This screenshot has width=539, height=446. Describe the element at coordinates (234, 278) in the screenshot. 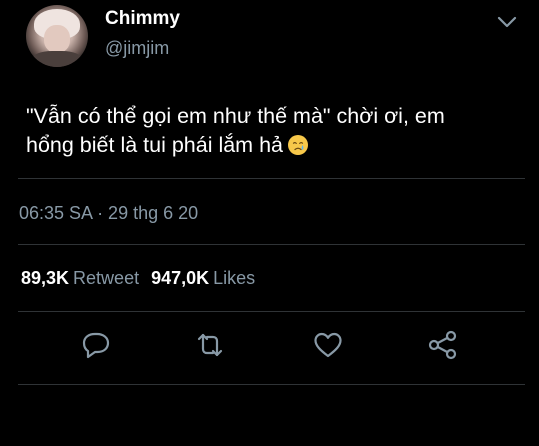

I see `likes-label: Likes` at that location.